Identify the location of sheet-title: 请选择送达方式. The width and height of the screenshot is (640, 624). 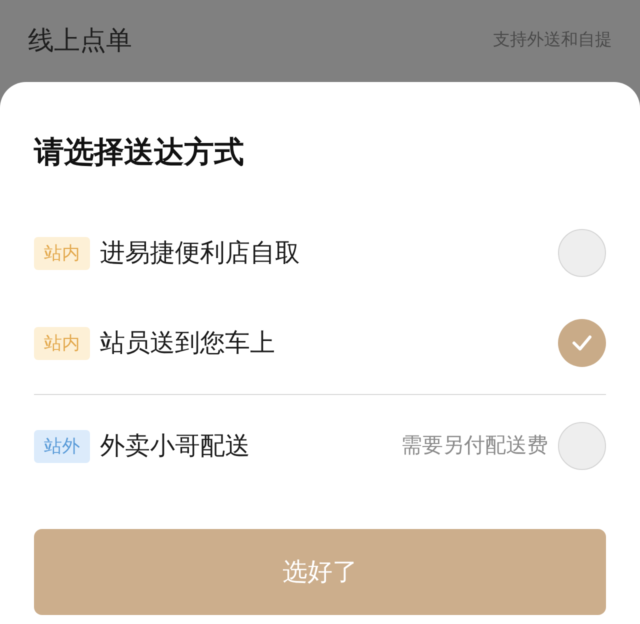
(139, 153).